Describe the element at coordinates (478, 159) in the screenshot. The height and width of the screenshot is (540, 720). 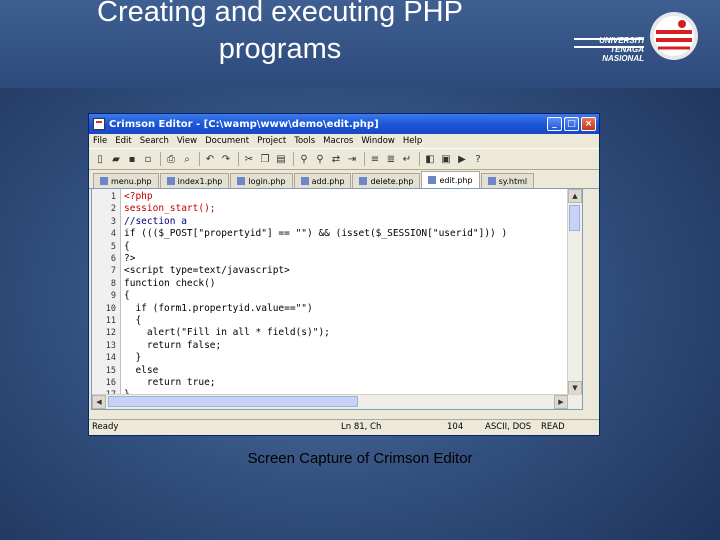
I see `help-icon: ?` at that location.